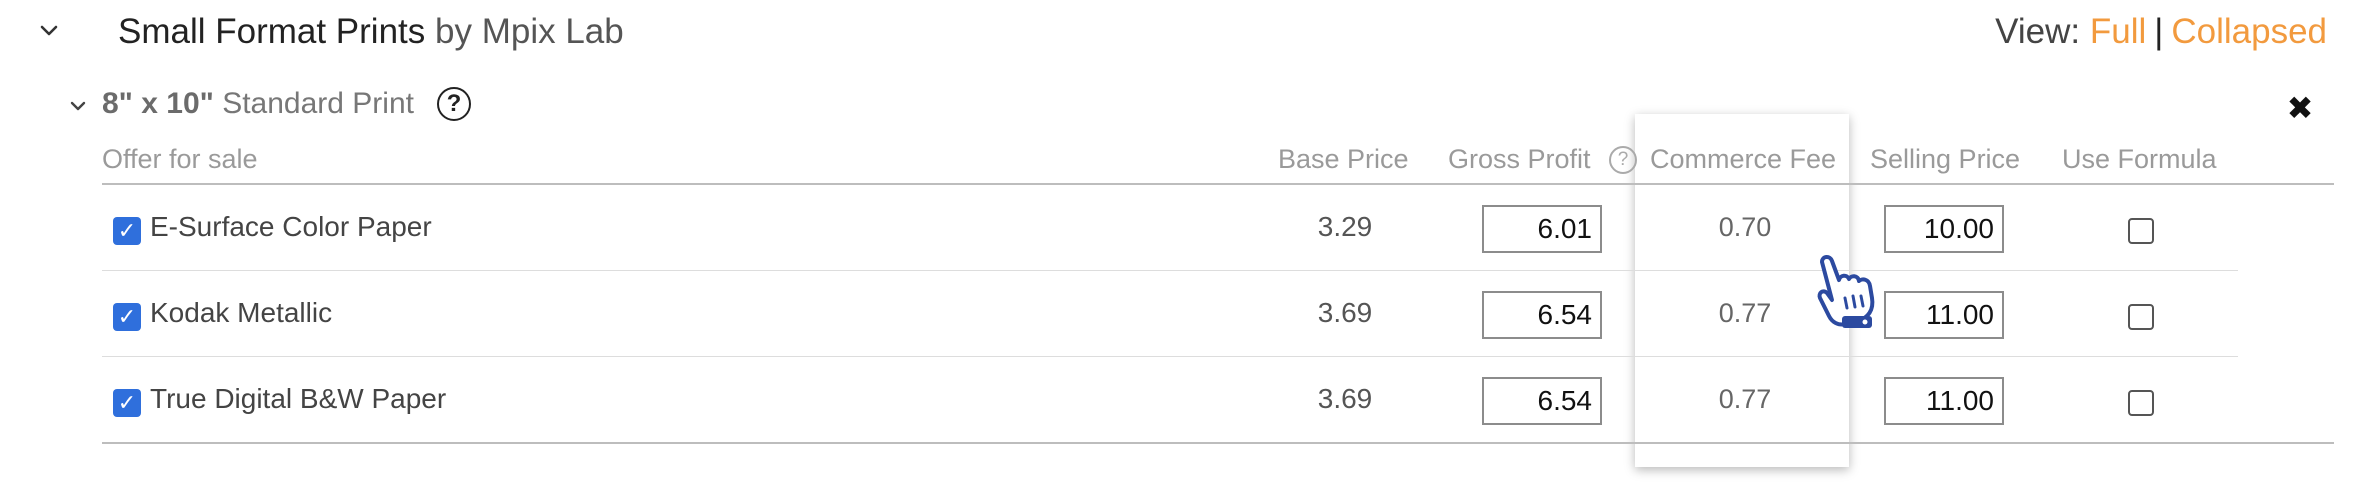  Describe the element at coordinates (1743, 159) in the screenshot. I see `column-header-commerce-fee: Commerce Fee` at that location.